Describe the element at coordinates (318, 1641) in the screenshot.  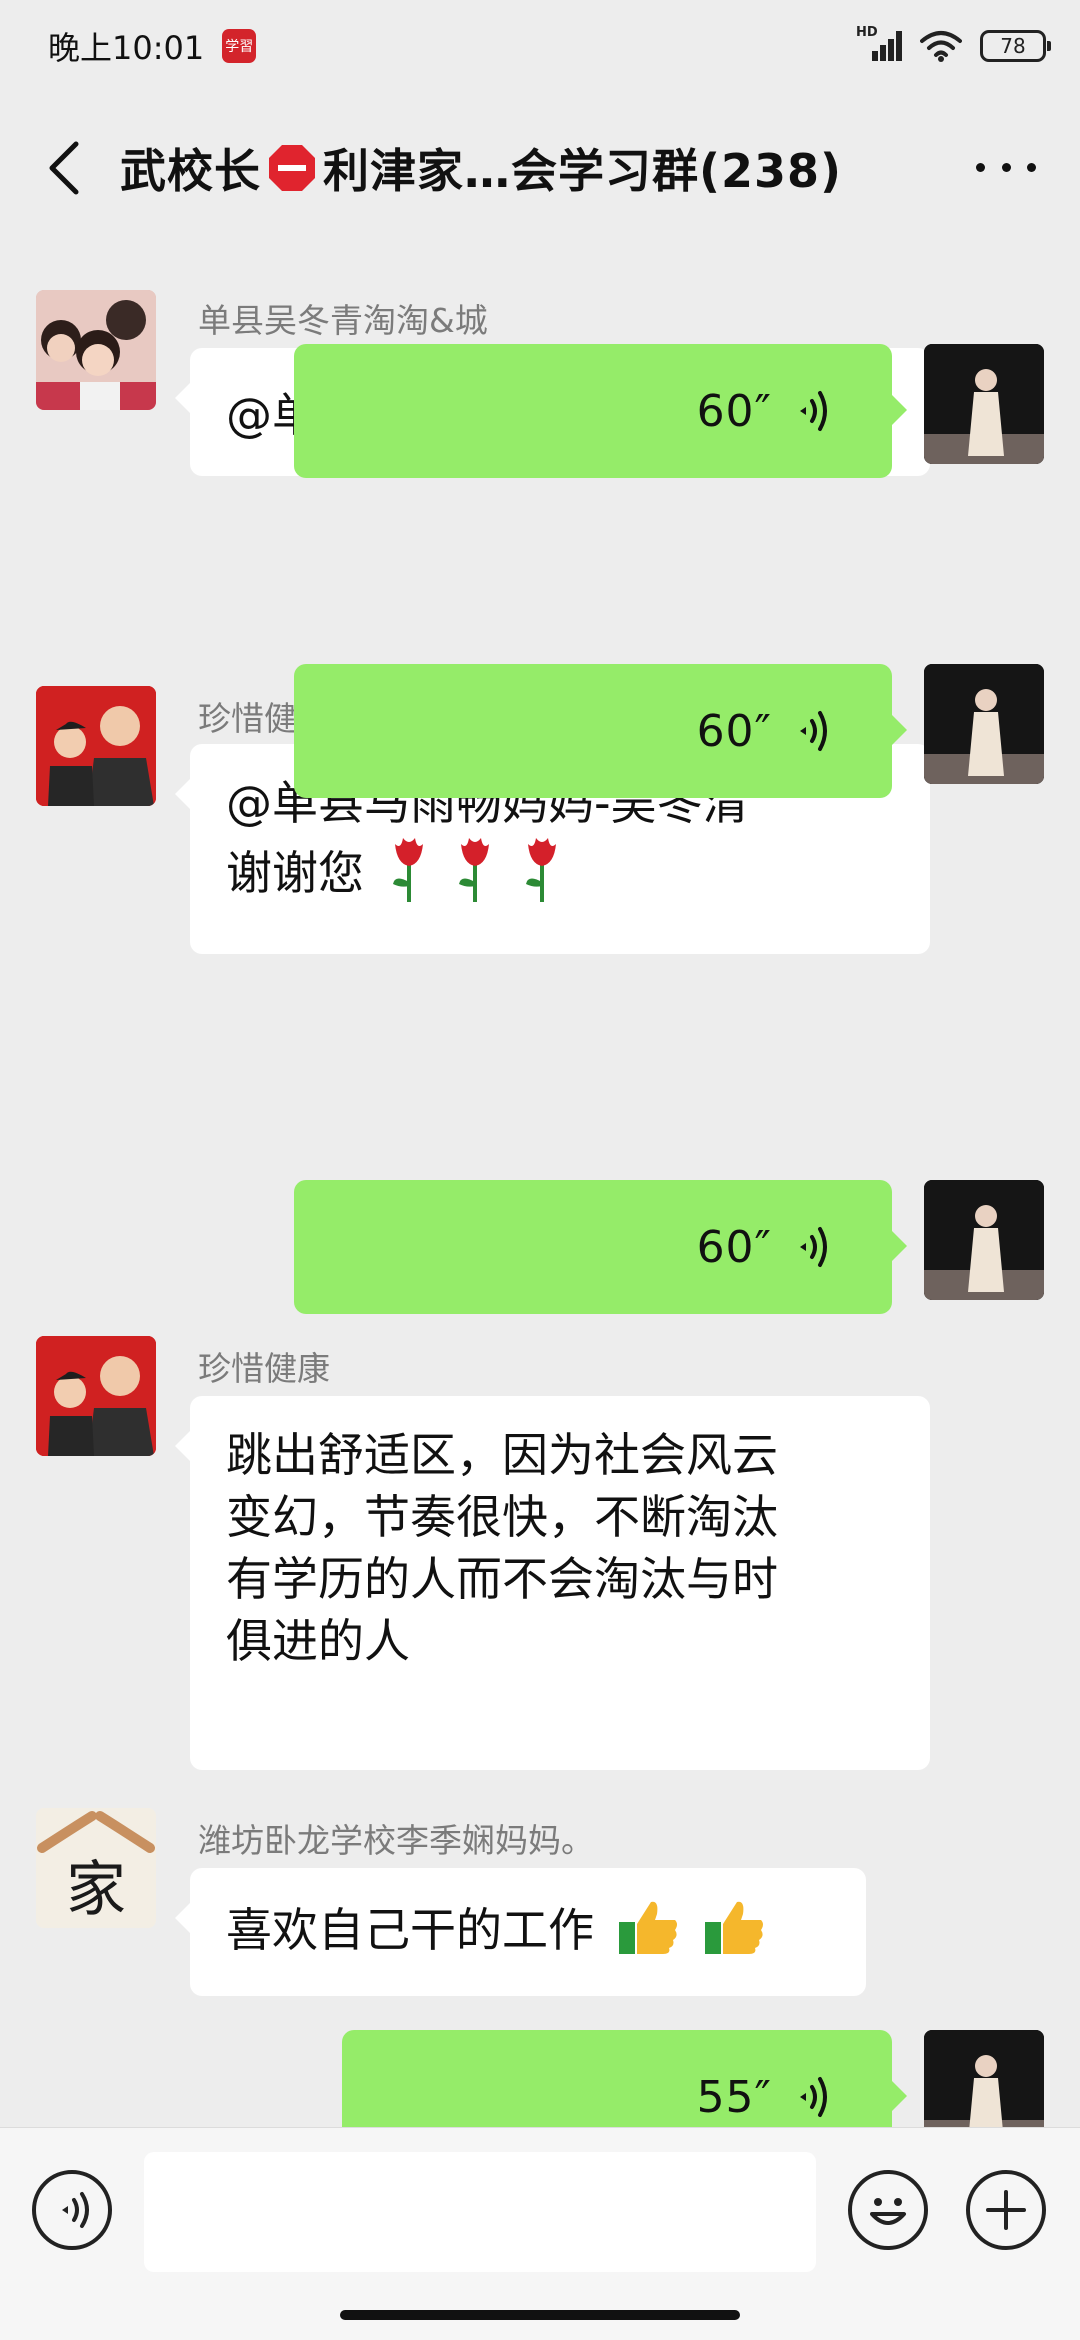
I see `message-text-line: 俱进的人` at that location.